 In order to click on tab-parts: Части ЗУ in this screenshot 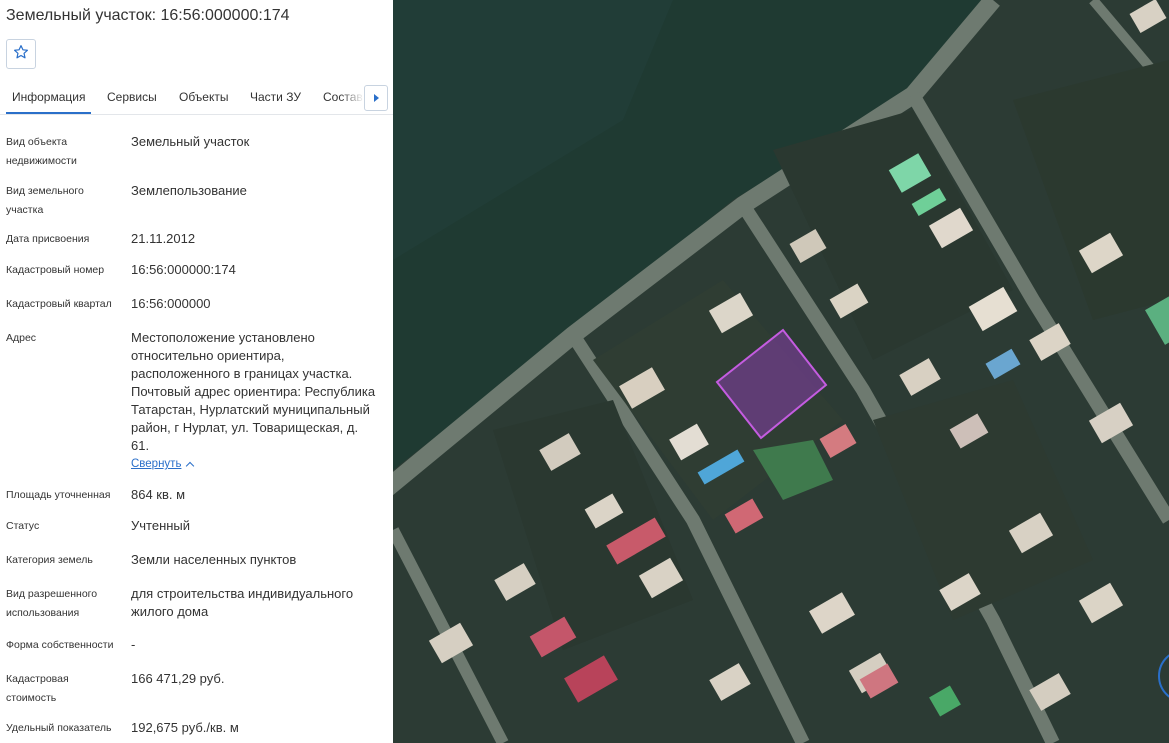, I will do `click(275, 97)`.